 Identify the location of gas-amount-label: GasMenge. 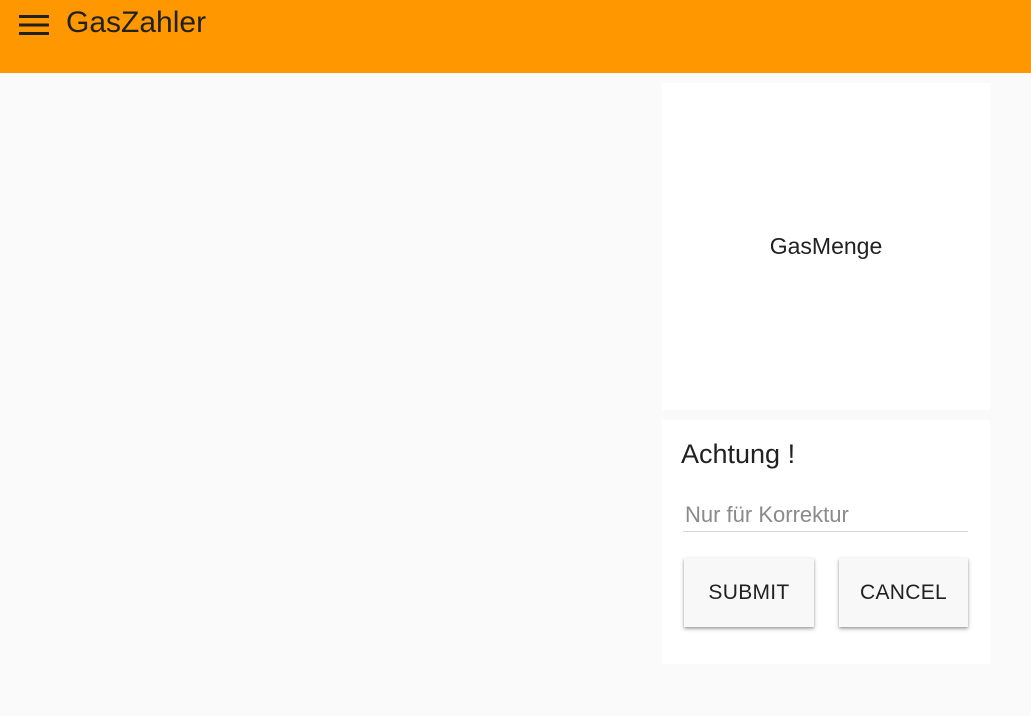
(826, 246).